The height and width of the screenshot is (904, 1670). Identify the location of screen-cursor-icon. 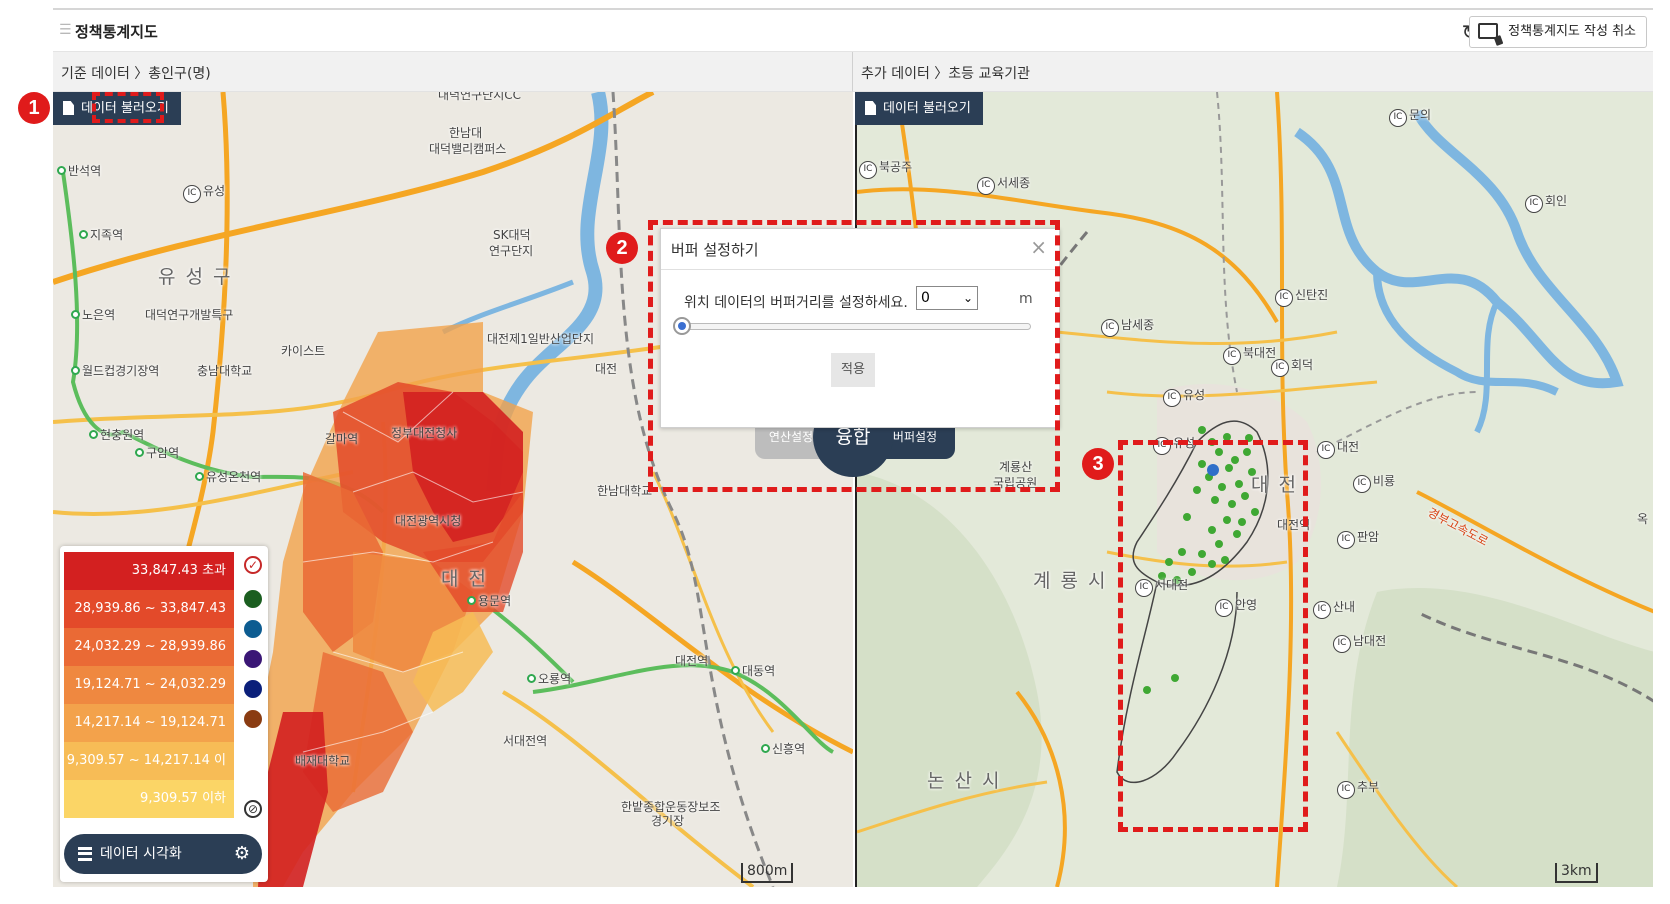
(1488, 31).